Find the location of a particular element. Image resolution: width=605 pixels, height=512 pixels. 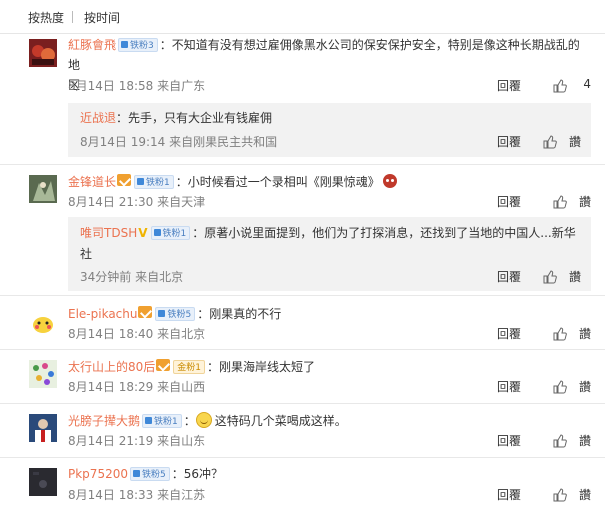

smile-emoji-icon is located at coordinates (203, 420).